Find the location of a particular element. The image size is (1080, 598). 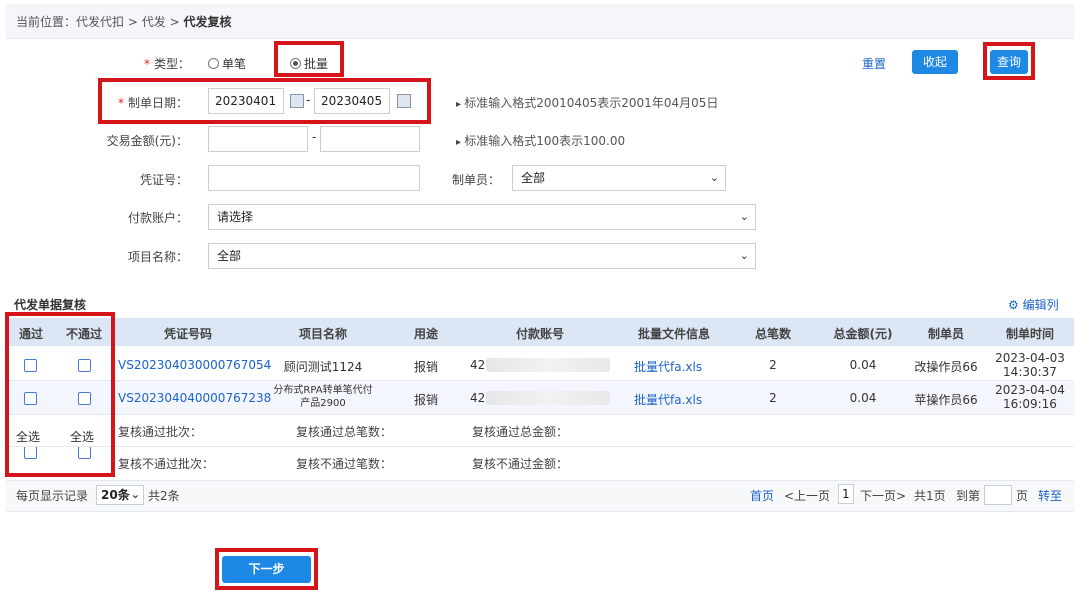

breadcrumb-current: 代发复核 is located at coordinates (207, 22).